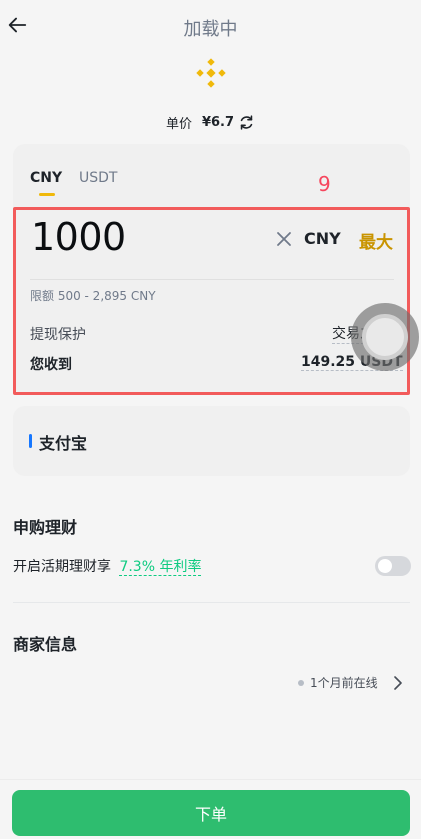  What do you see at coordinates (397, 682) in the screenshot?
I see `chevron-right-icon` at bounding box center [397, 682].